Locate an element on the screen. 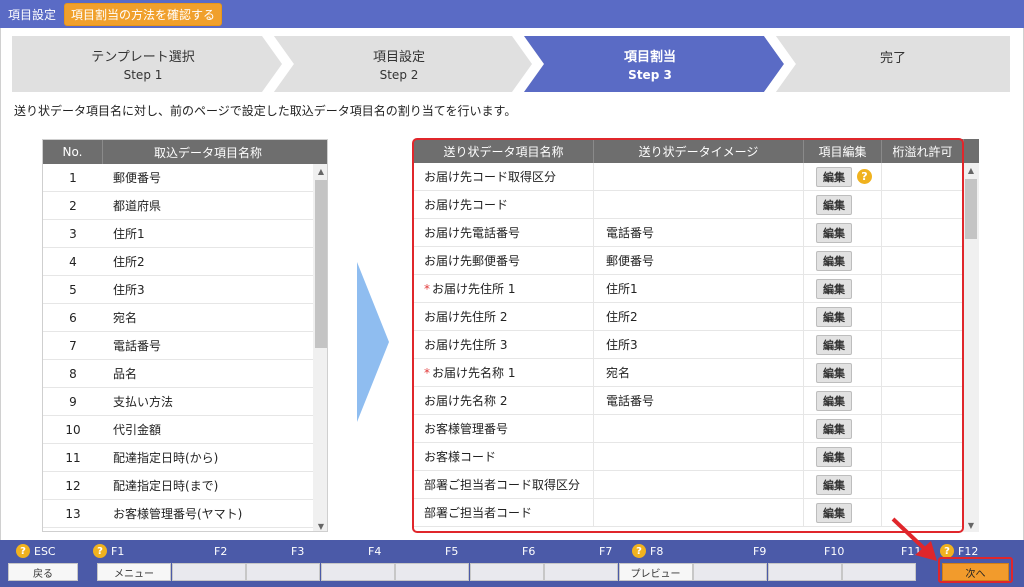 The image size is (1024, 587). fkey-button-f6 is located at coordinates (506, 572).